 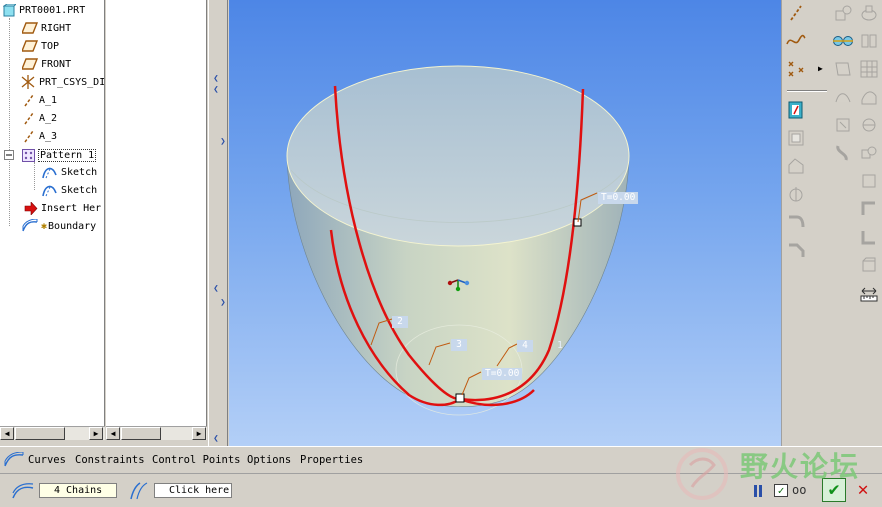 What do you see at coordinates (807, 91) in the screenshot?
I see `toolbar-separator` at bounding box center [807, 91].